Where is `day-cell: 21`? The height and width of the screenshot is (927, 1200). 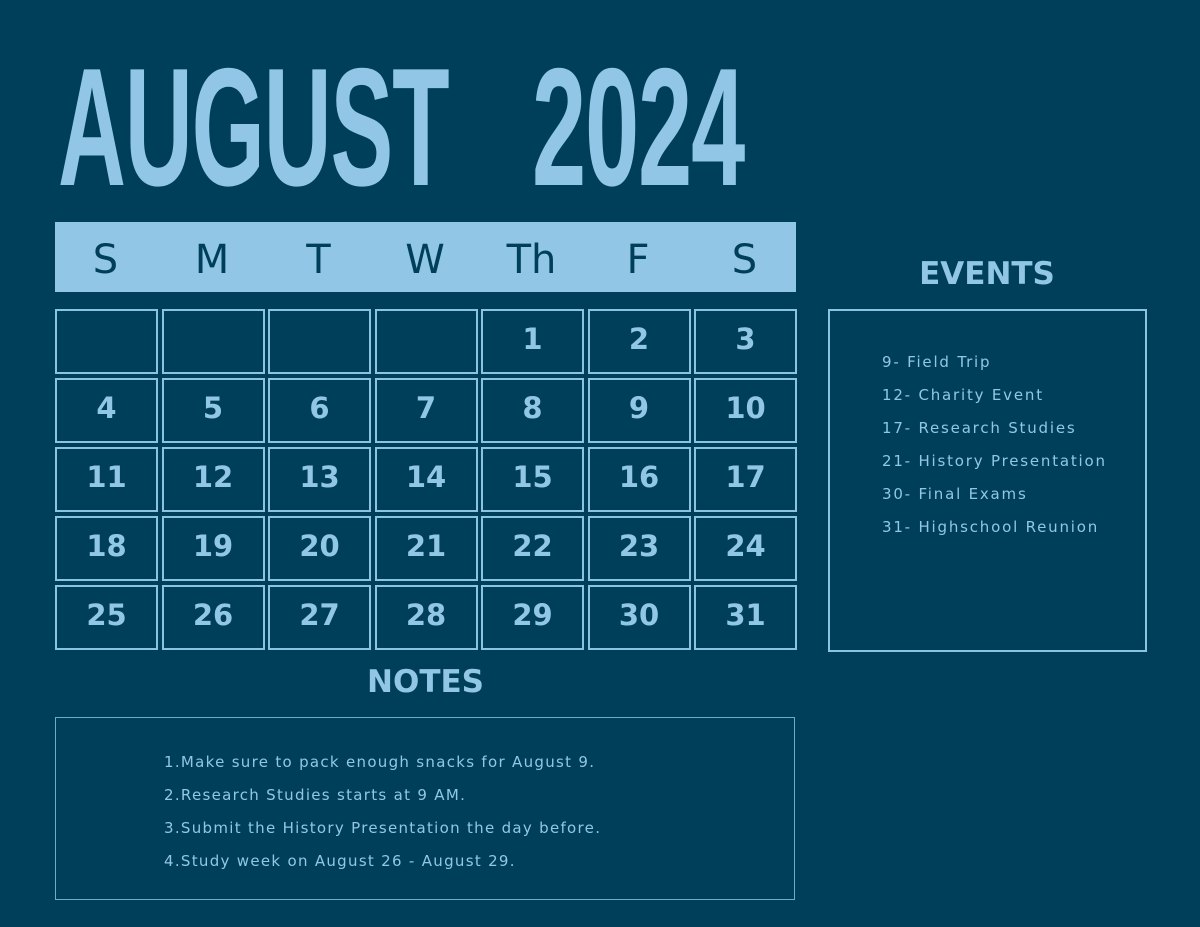 day-cell: 21 is located at coordinates (426, 548).